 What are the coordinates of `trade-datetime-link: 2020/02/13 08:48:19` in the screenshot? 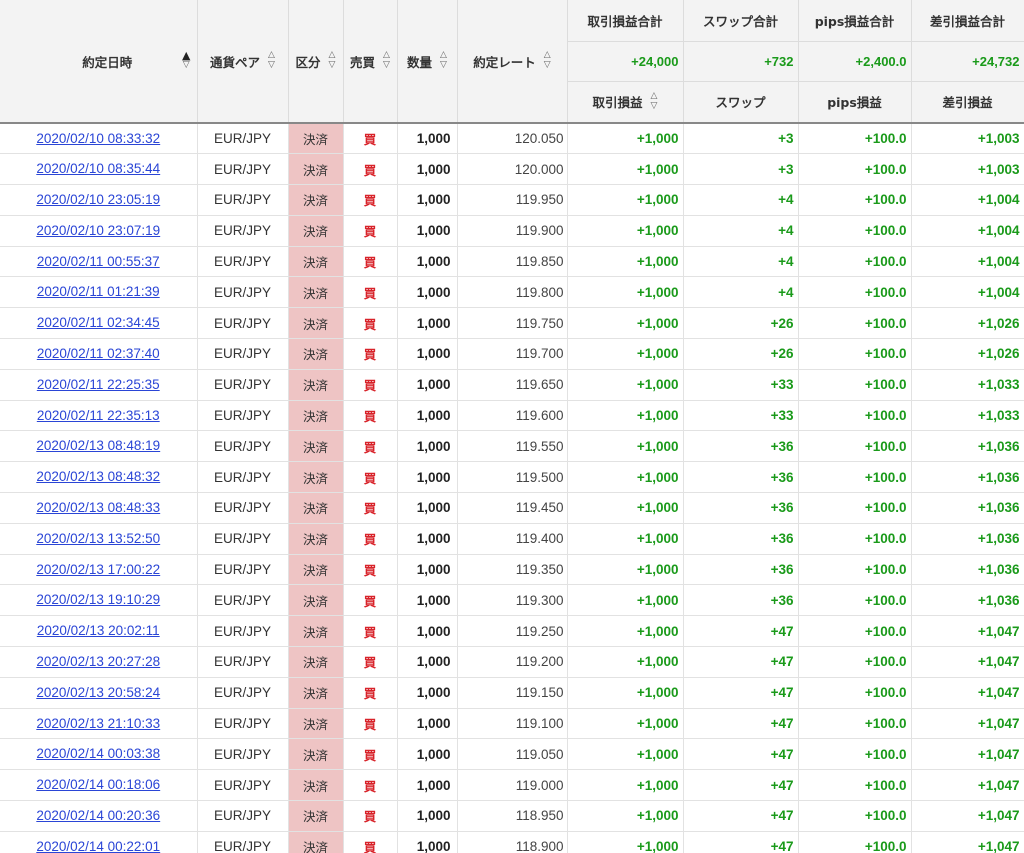 It's located at (98, 445).